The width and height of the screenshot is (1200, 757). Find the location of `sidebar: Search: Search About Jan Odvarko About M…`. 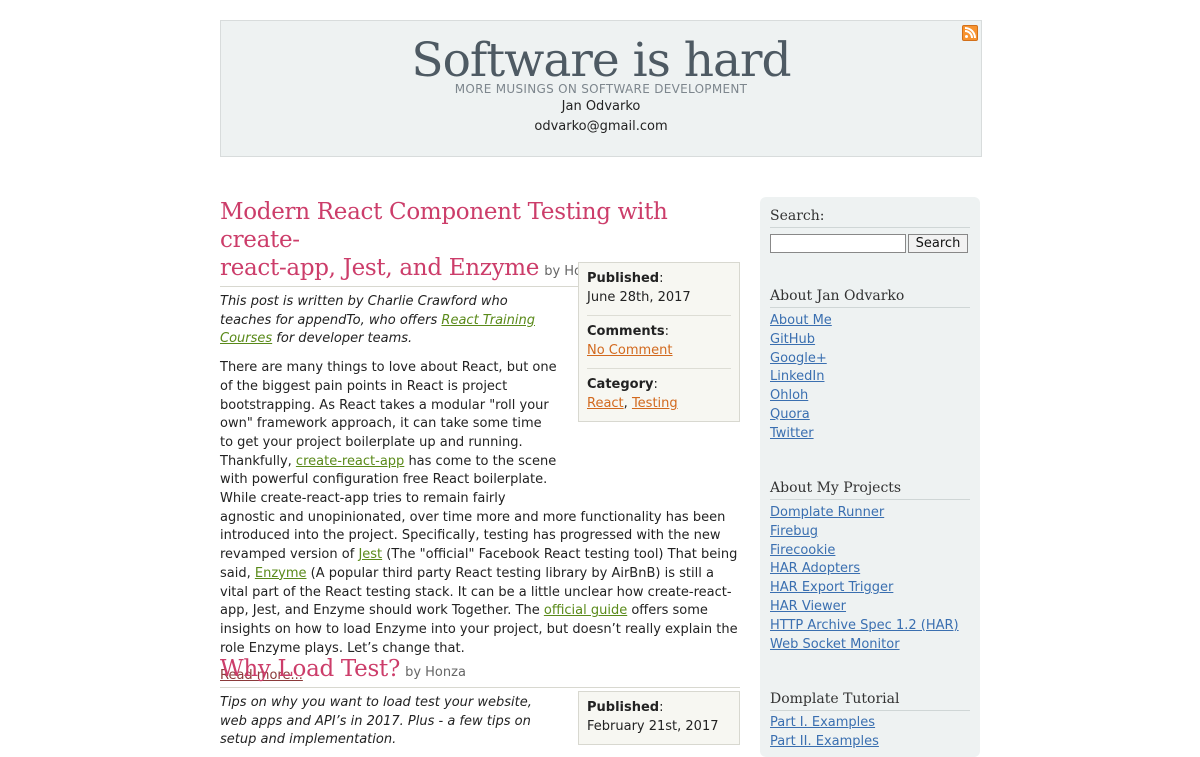

sidebar: Search: Search About Jan Odvarko About M… is located at coordinates (870, 477).